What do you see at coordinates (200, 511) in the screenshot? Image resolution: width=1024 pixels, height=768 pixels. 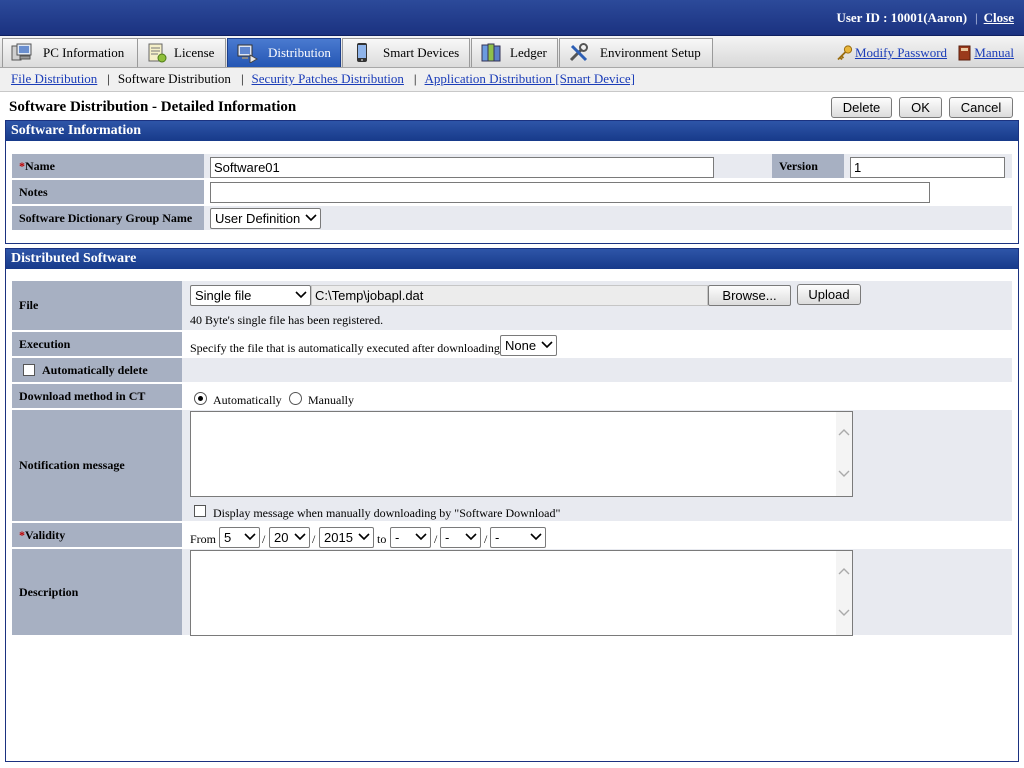 I see `display-message-checkbox` at bounding box center [200, 511].